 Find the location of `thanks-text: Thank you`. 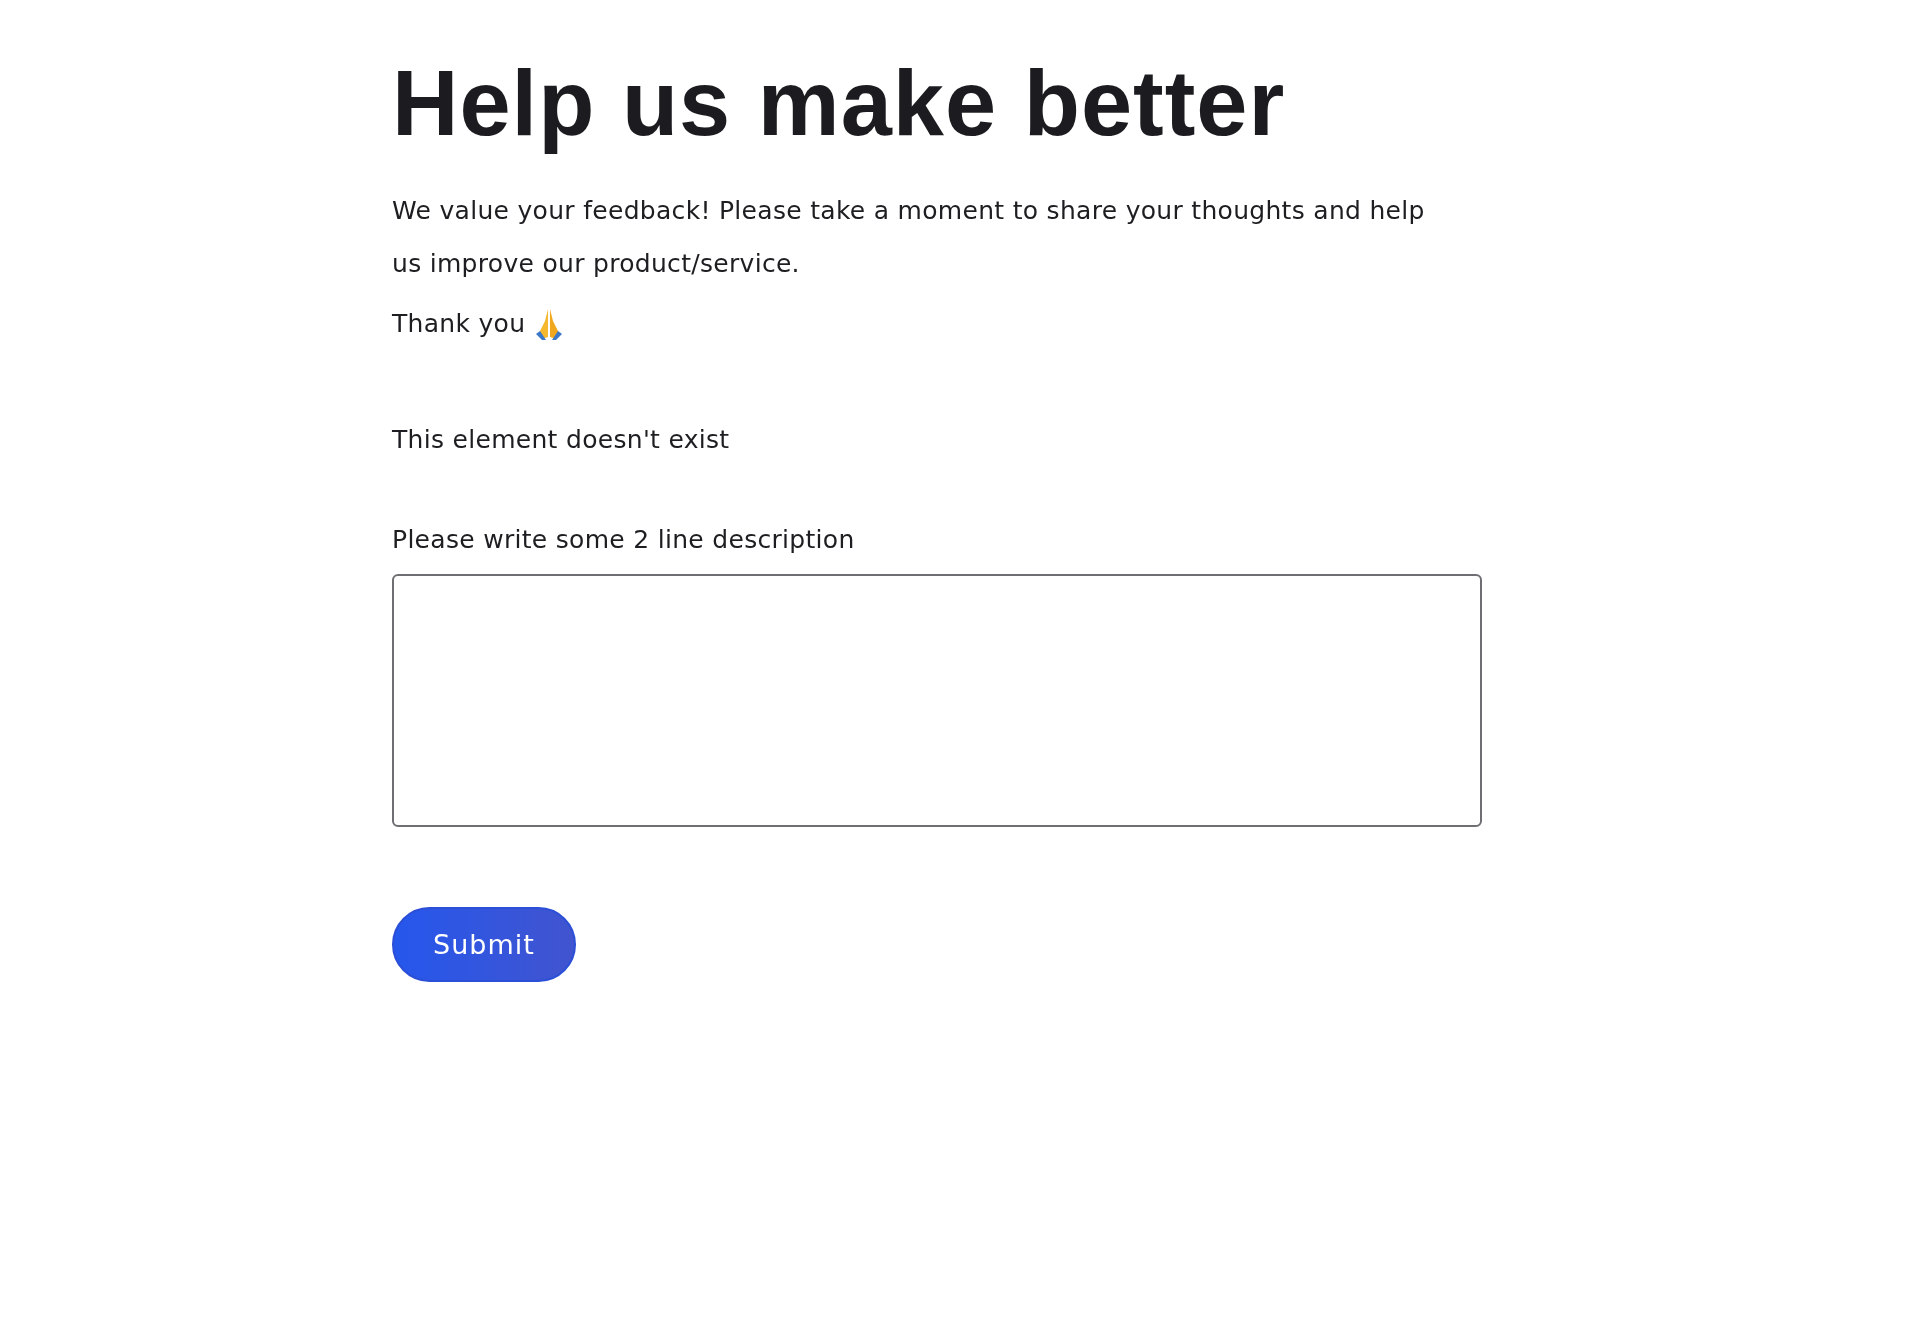

thanks-text: Thank you is located at coordinates (459, 324).